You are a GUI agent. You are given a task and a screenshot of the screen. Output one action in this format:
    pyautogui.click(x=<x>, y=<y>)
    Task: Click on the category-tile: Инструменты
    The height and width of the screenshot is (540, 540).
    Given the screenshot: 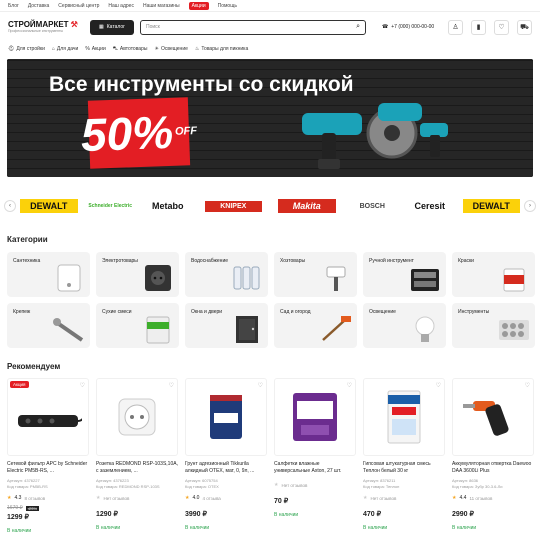 What is the action you would take?
    pyautogui.click(x=493, y=325)
    